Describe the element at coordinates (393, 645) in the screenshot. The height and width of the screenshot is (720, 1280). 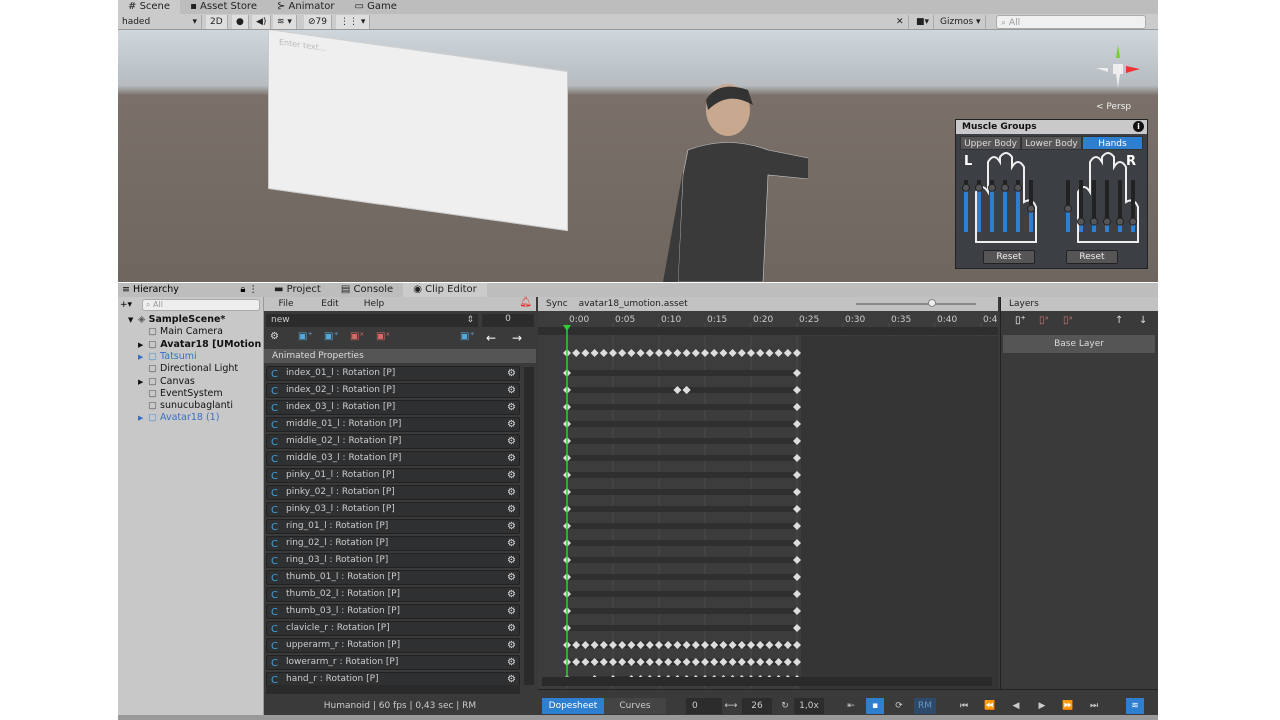
I see `property-row: Cupperarm_r : Rotation [P] ⚙` at that location.